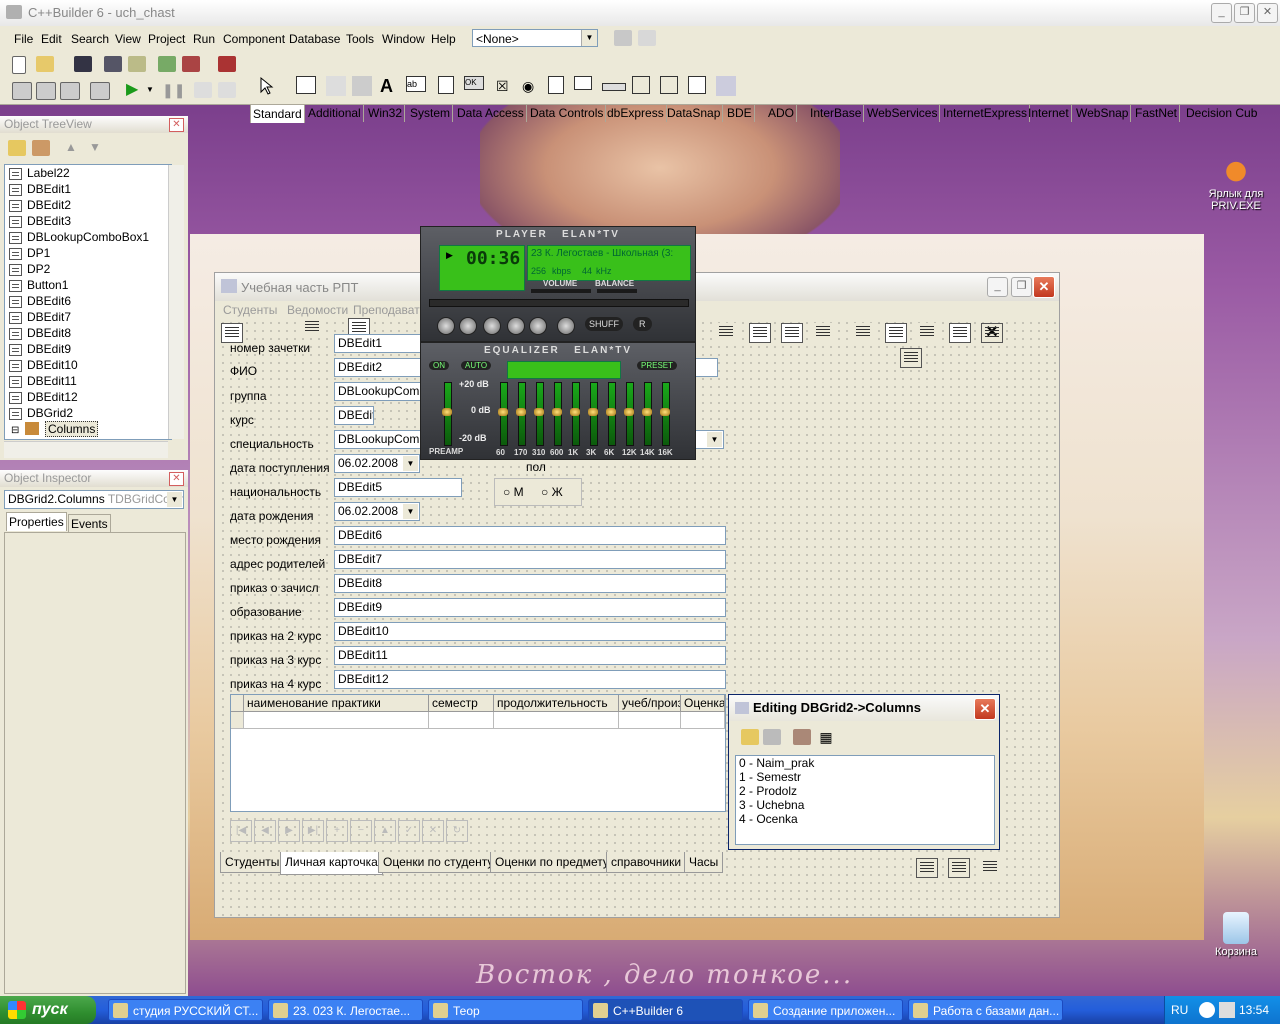 Image resolution: width=1280 pixels, height=1024 pixels. Describe the element at coordinates (51, 39) in the screenshot. I see `menu-edit: Edit` at that location.